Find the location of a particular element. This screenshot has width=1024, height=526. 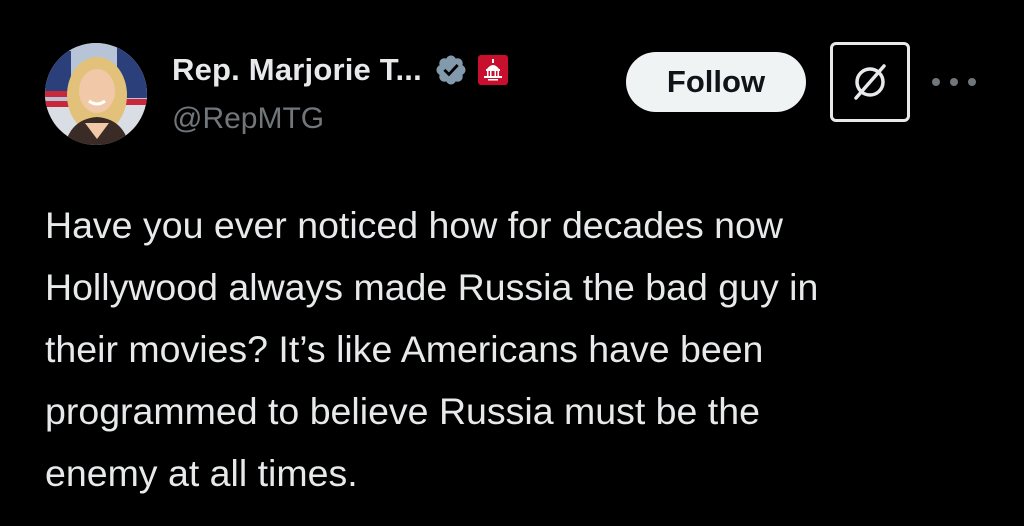

grok-button is located at coordinates (870, 82).